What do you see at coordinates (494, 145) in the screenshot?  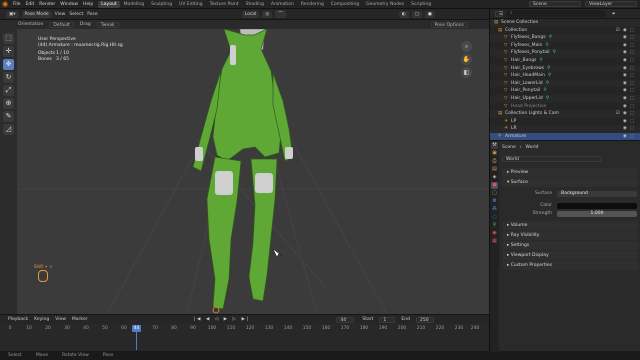 I see `tool-tab-icon: ⚒` at bounding box center [494, 145].